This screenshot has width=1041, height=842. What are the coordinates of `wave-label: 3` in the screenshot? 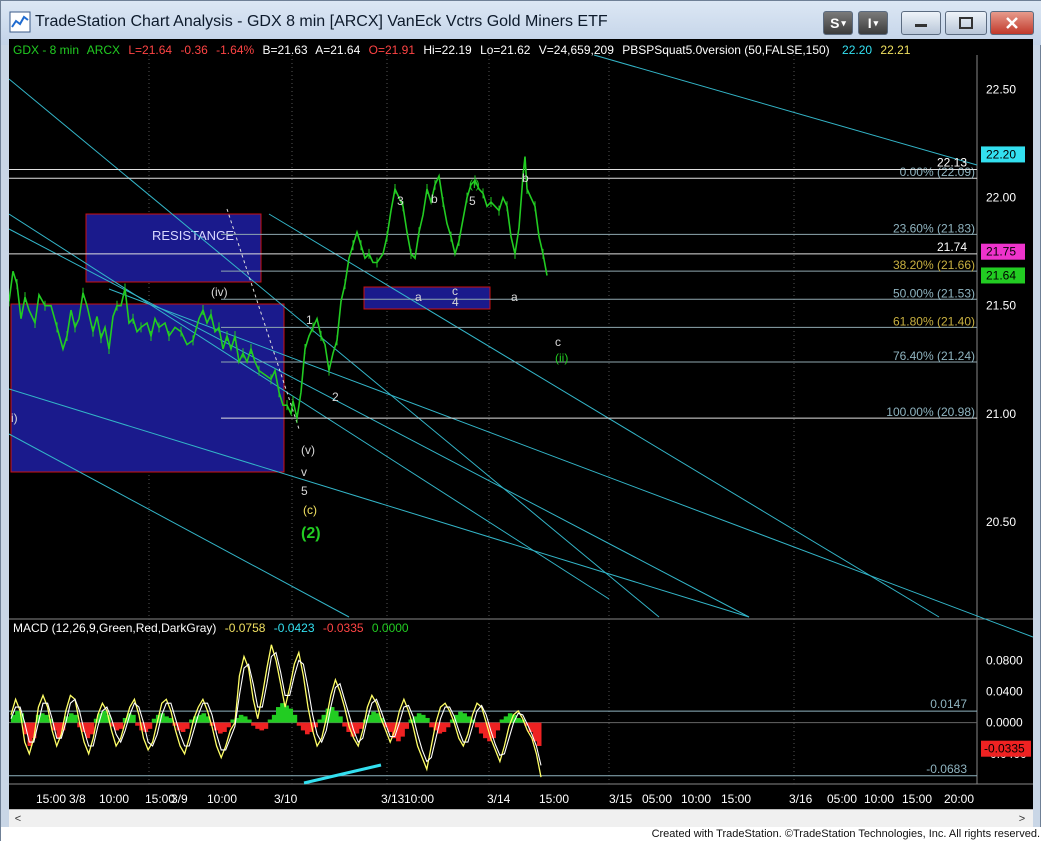 It's located at (400, 201).